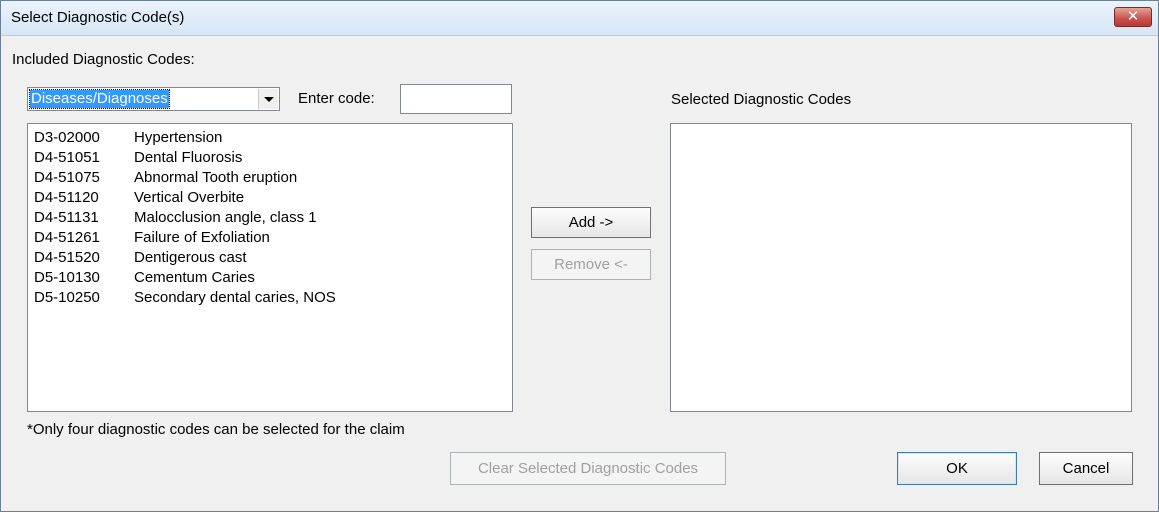 Image resolution: width=1159 pixels, height=512 pixels. I want to click on enter-code-label: Enter code:, so click(336, 98).